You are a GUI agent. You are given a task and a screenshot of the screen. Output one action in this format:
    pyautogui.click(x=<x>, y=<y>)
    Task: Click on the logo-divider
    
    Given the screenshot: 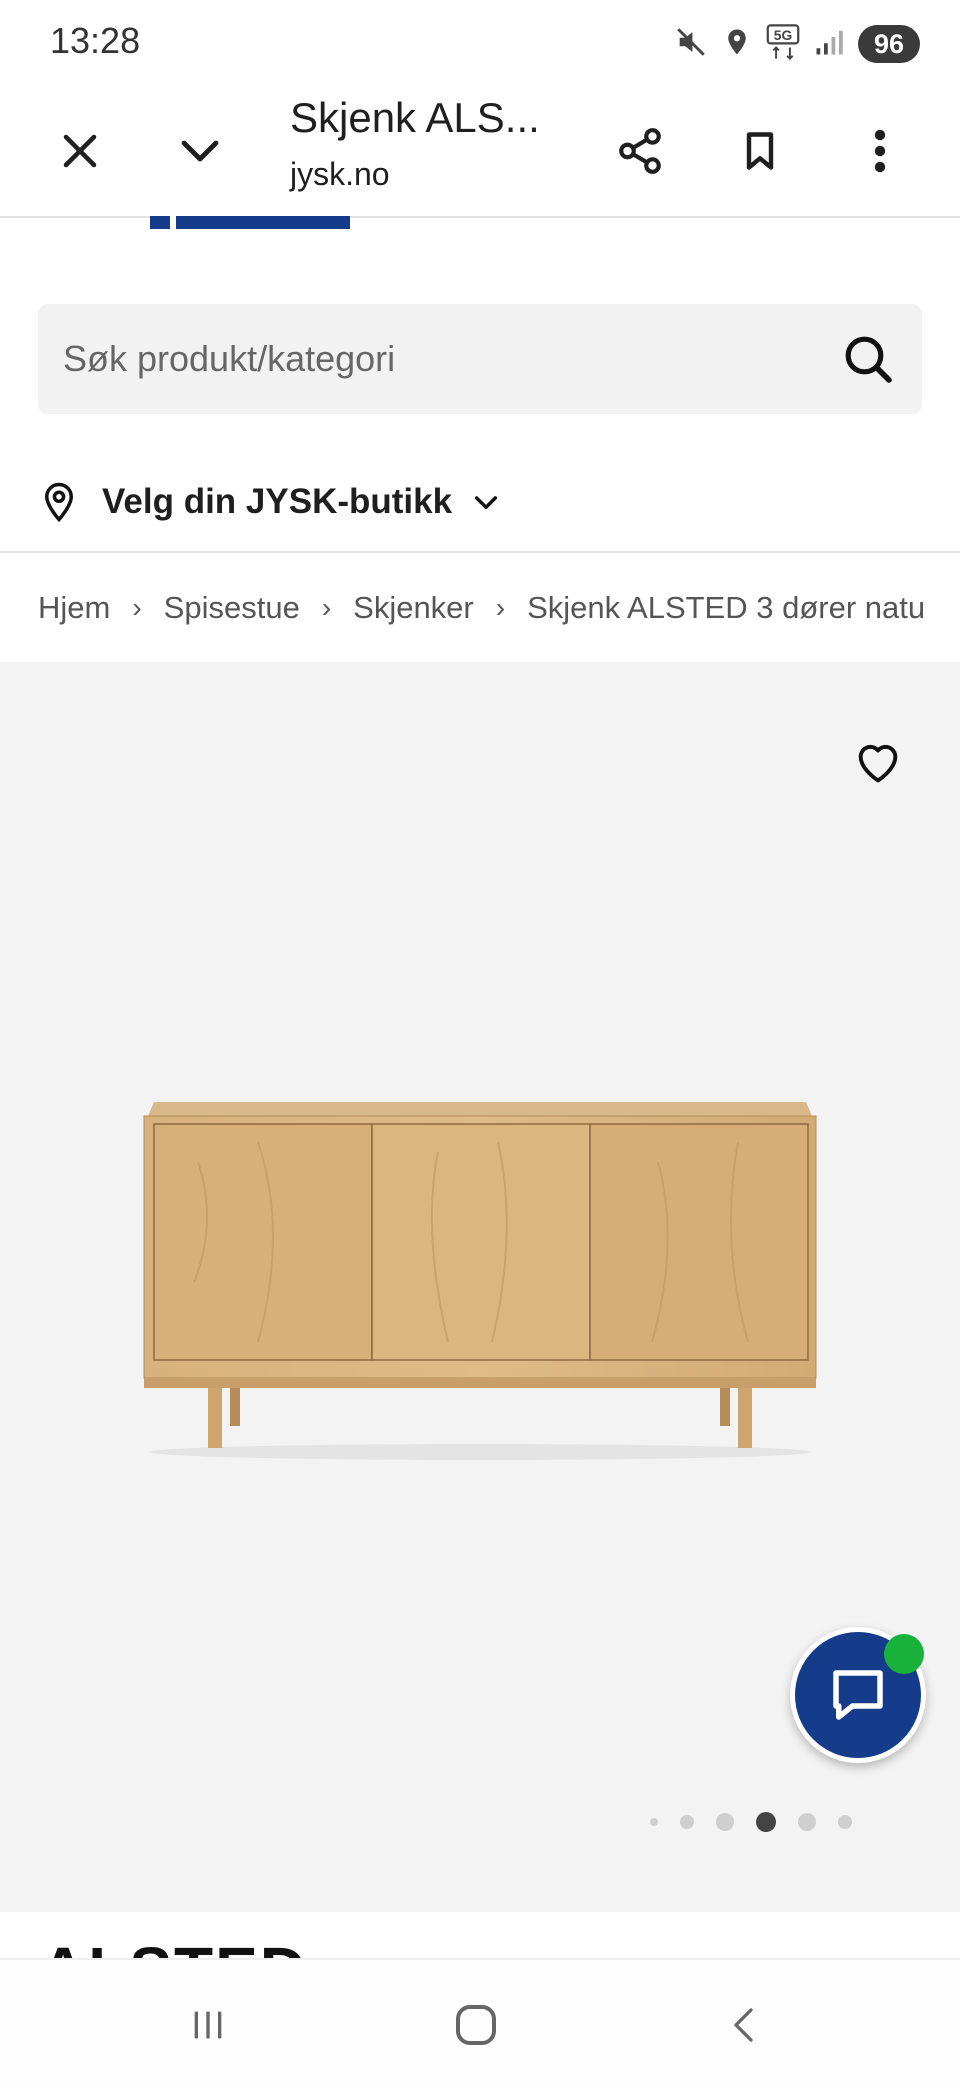 What is the action you would take?
    pyautogui.click(x=173, y=222)
    